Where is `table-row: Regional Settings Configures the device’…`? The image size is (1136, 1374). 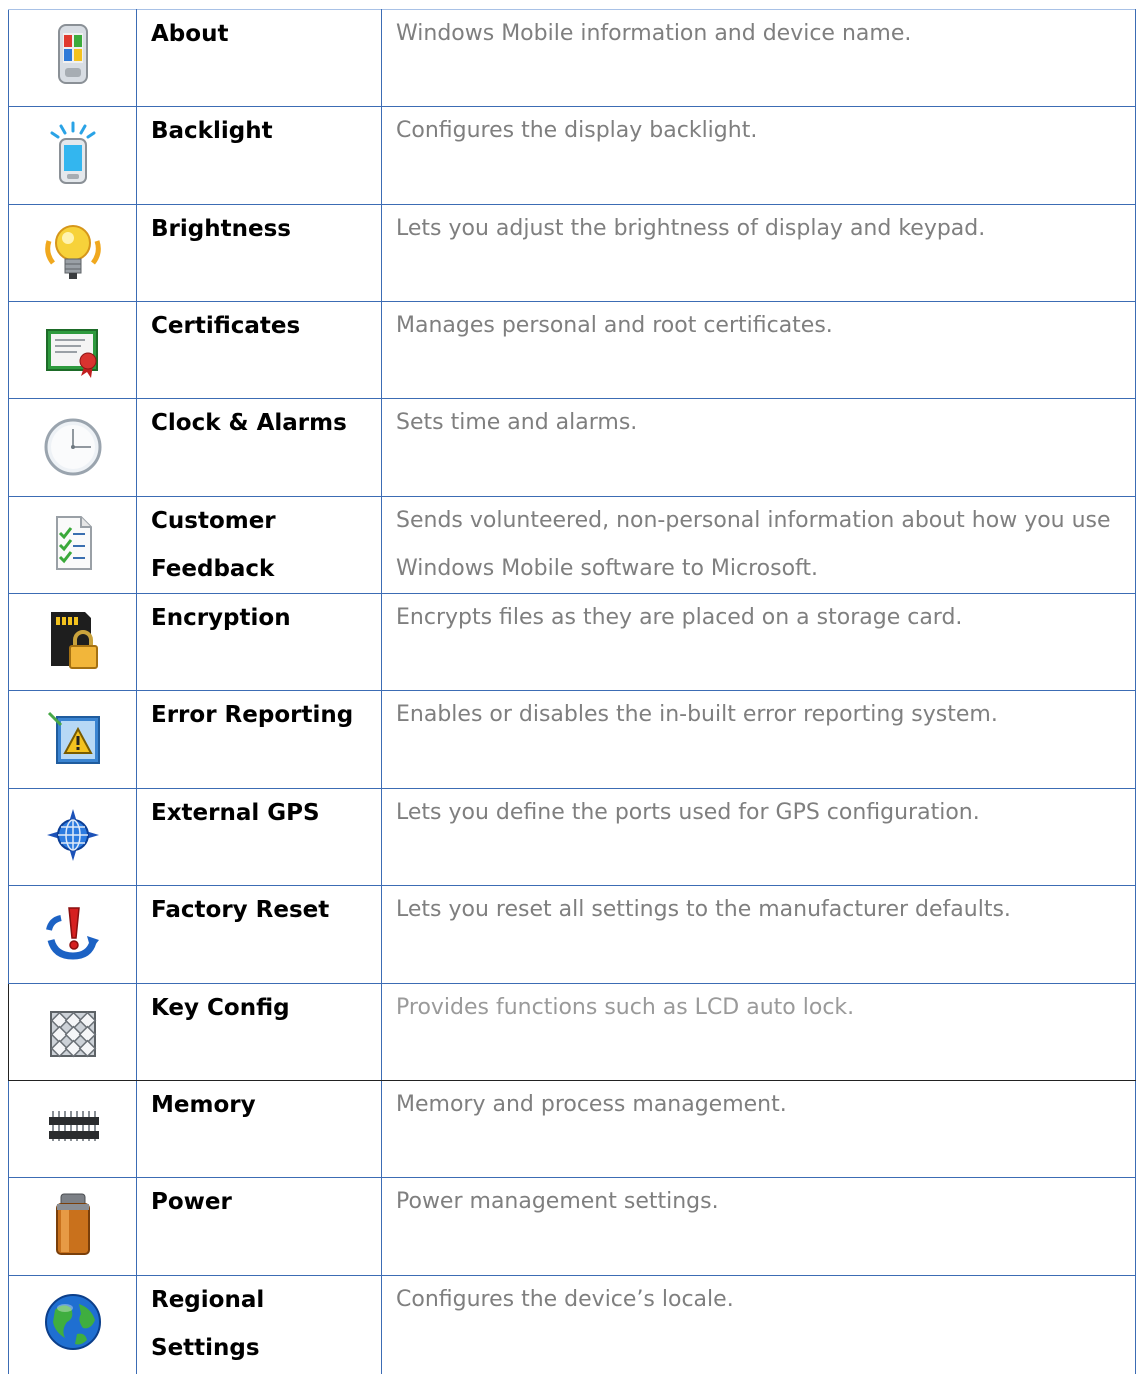
table-row: Regional Settings Configures the device’… is located at coordinates (572, 1324).